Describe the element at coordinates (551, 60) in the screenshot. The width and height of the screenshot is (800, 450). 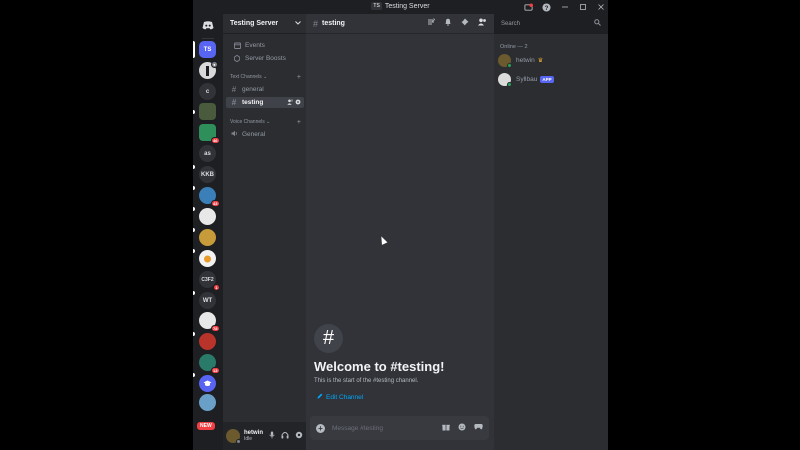
I see `member-item: hetwin ♛` at that location.